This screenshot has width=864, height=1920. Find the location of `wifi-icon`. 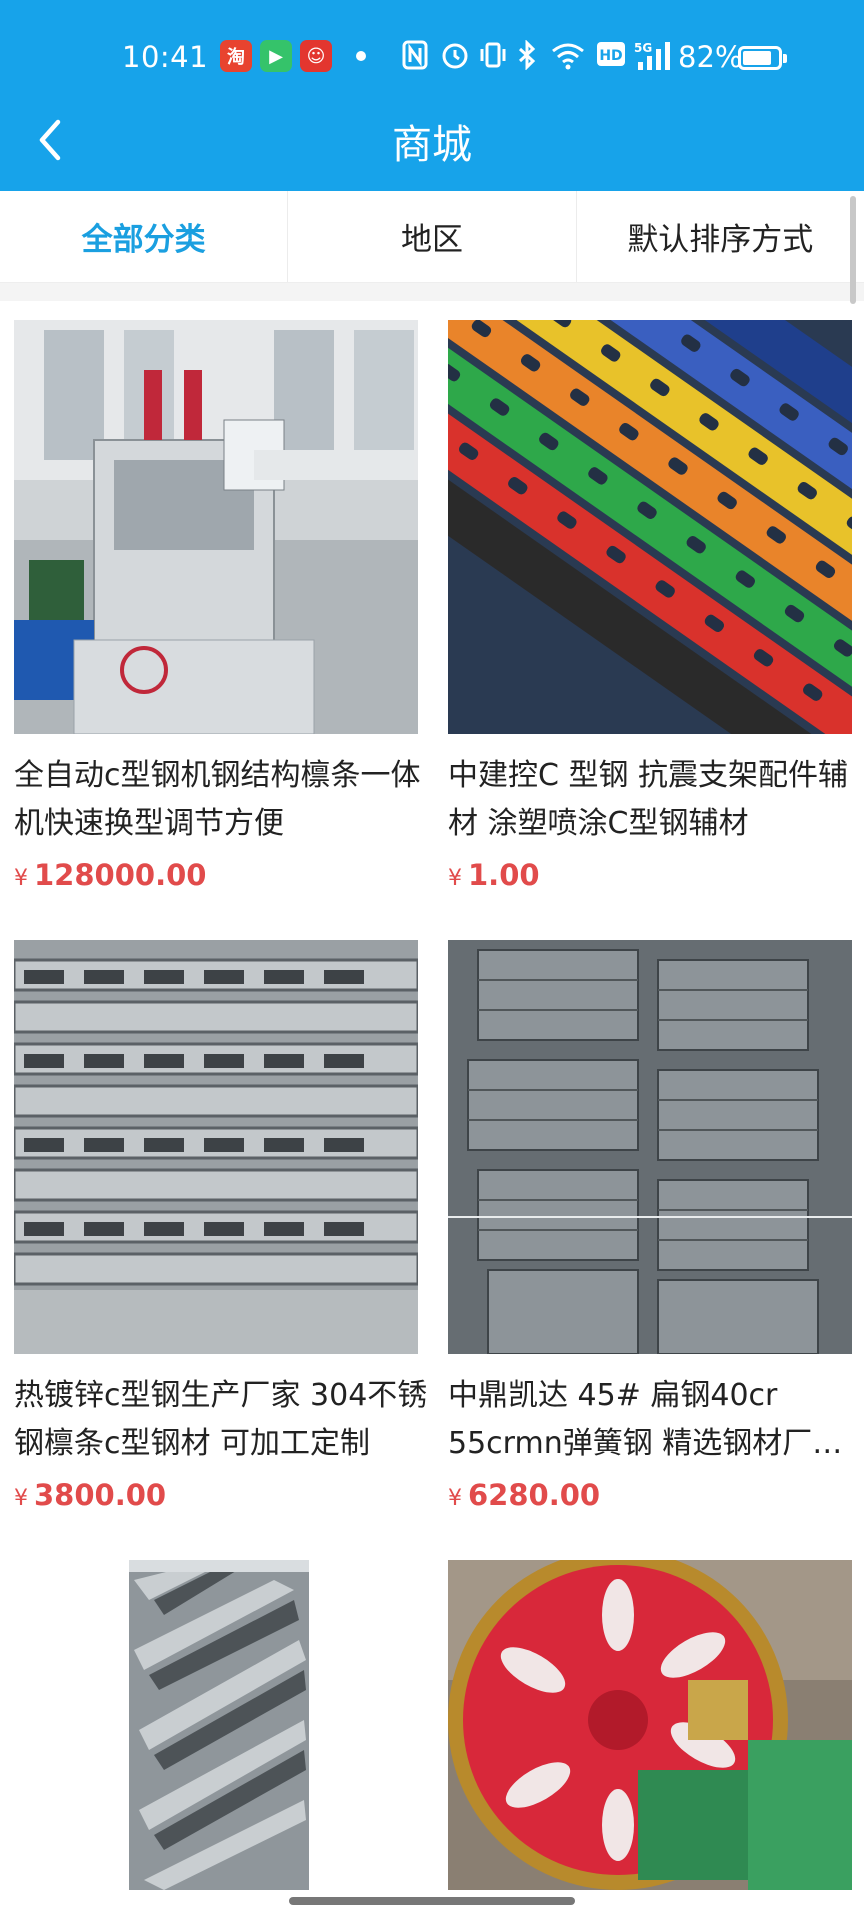

wifi-icon is located at coordinates (568, 56).